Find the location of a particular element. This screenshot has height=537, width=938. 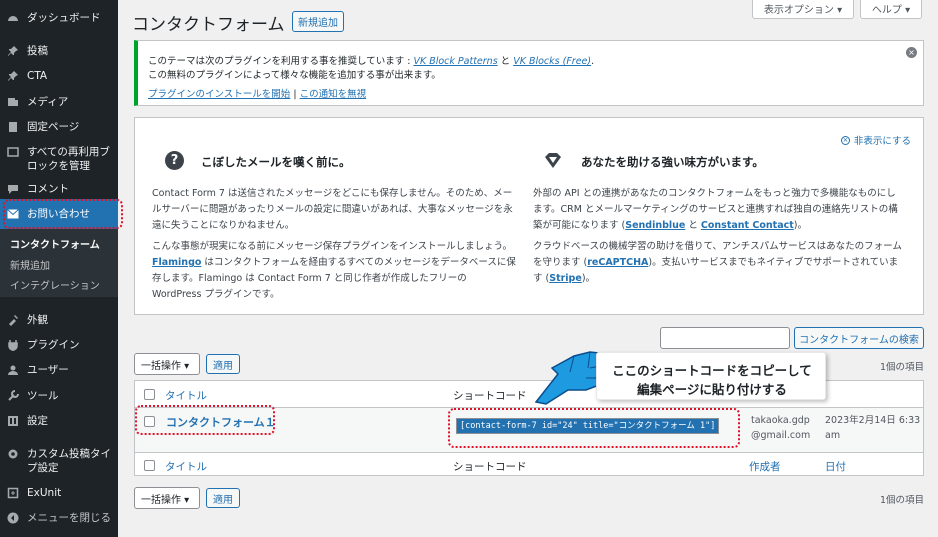

help-button: ヘルプ ▾ is located at coordinates (891, 9).